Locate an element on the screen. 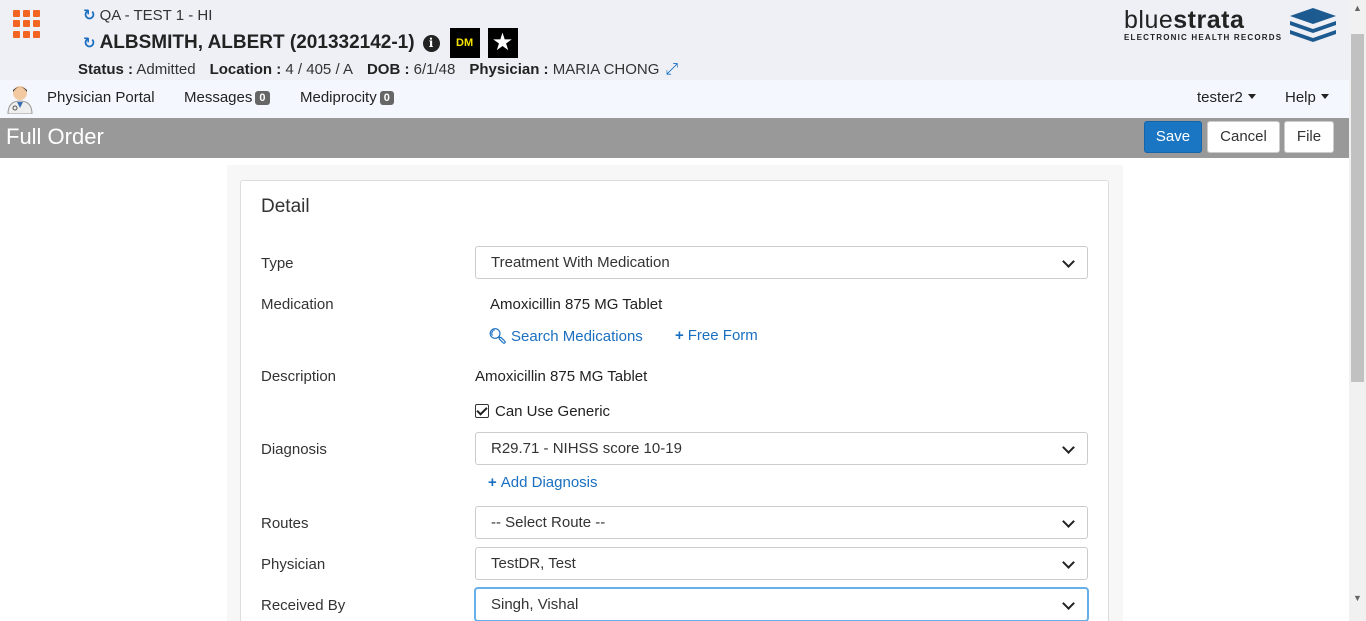 The width and height of the screenshot is (1366, 621). expand-icon: ⤢ is located at coordinates (671, 70).